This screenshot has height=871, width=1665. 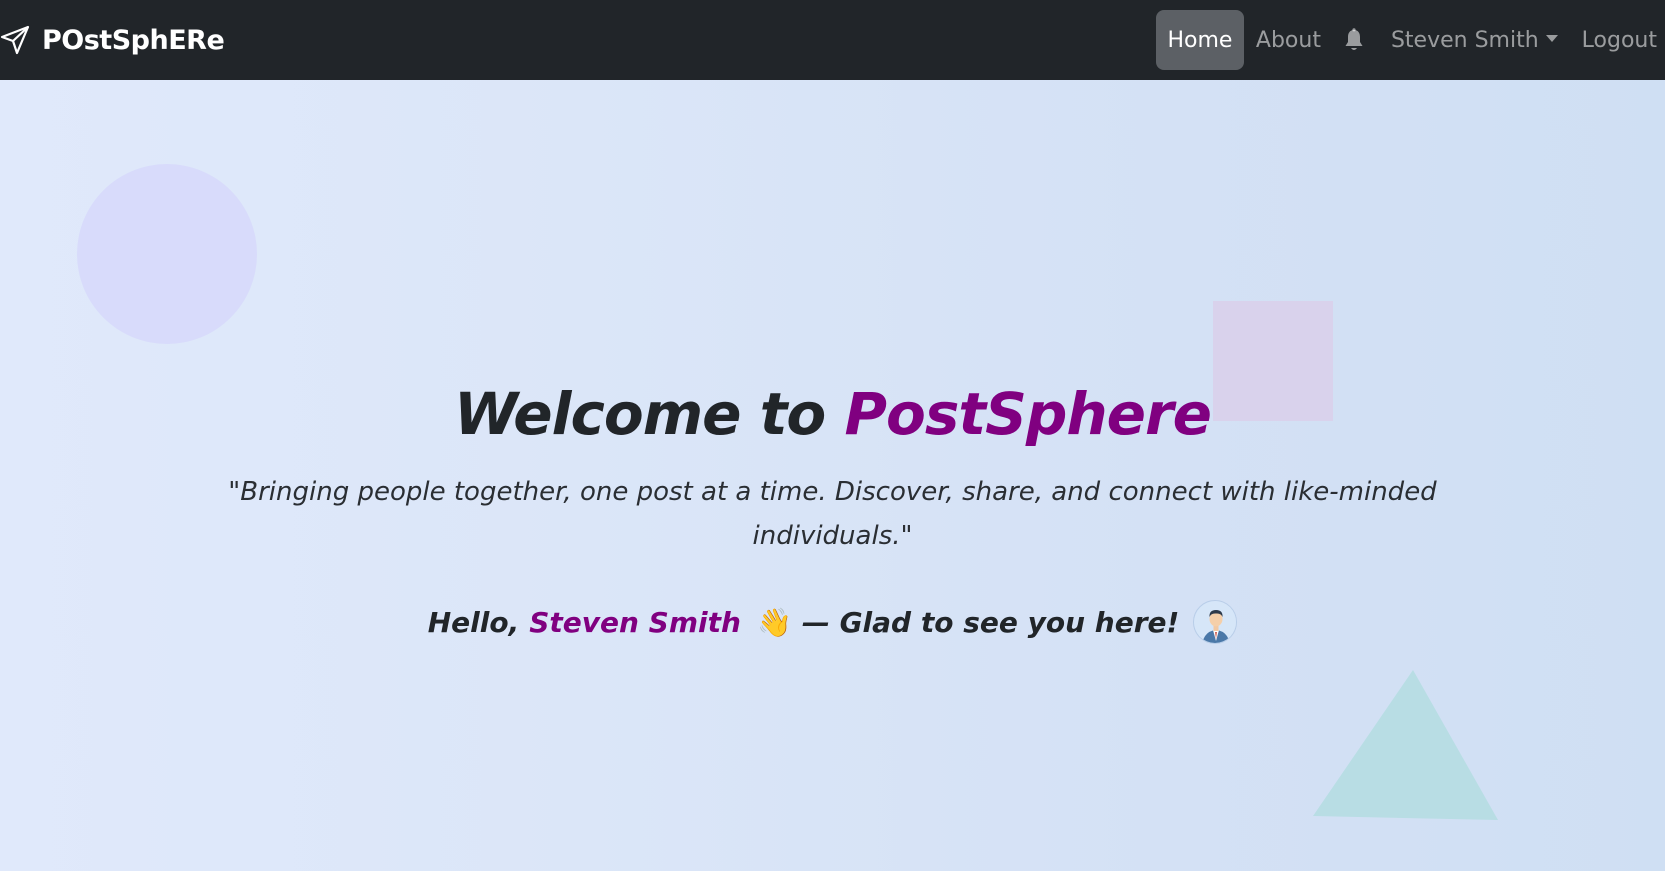 I want to click on user-avatar-icon, so click(x=1215, y=622).